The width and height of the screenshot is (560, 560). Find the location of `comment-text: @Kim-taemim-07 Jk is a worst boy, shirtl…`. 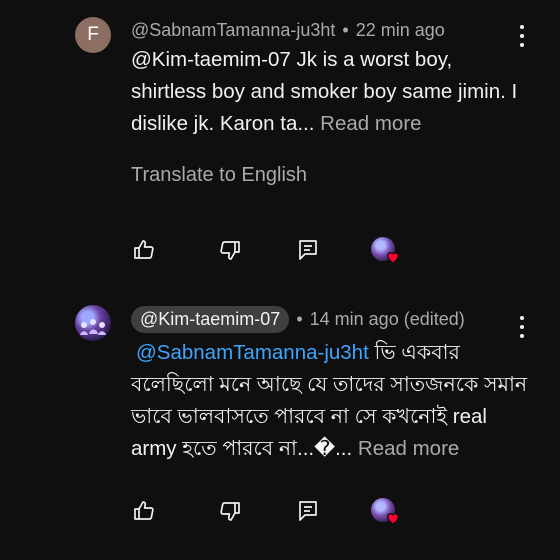

comment-text: @Kim-taemim-07 Jk is a worst boy, shirtl… is located at coordinates (331, 92).